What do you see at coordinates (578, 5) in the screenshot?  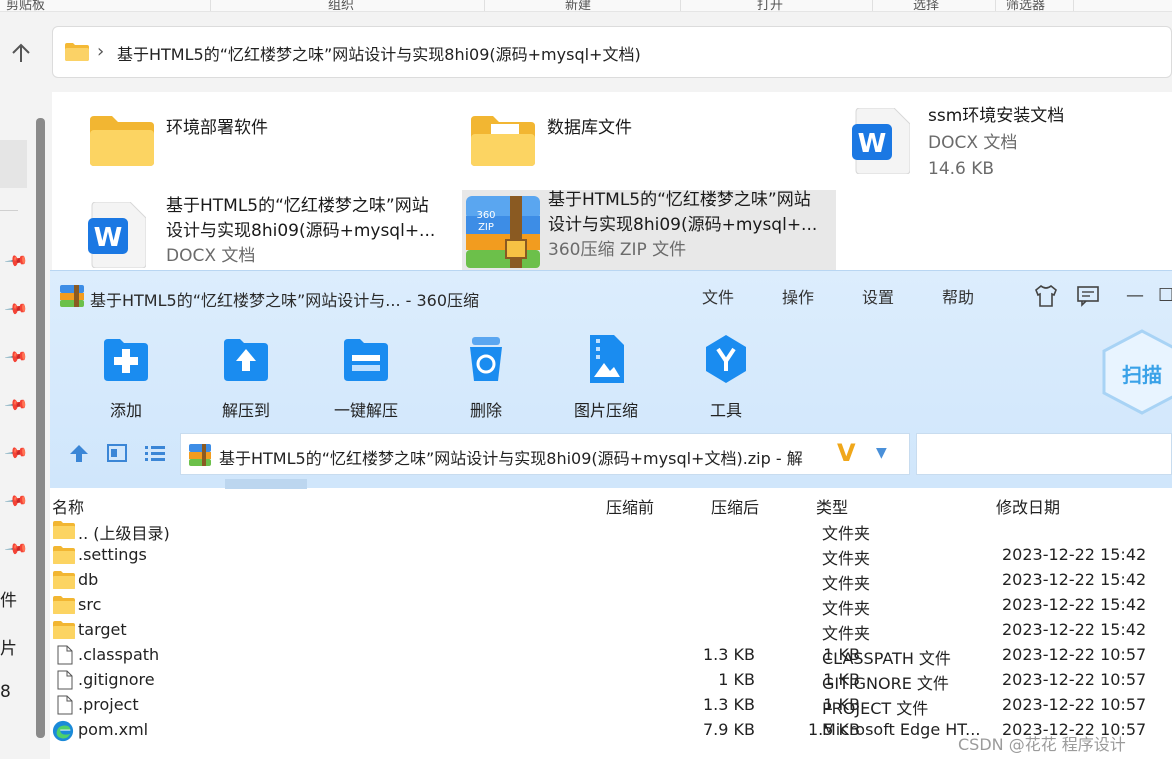 I see `ribbon-new: 新建` at bounding box center [578, 5].